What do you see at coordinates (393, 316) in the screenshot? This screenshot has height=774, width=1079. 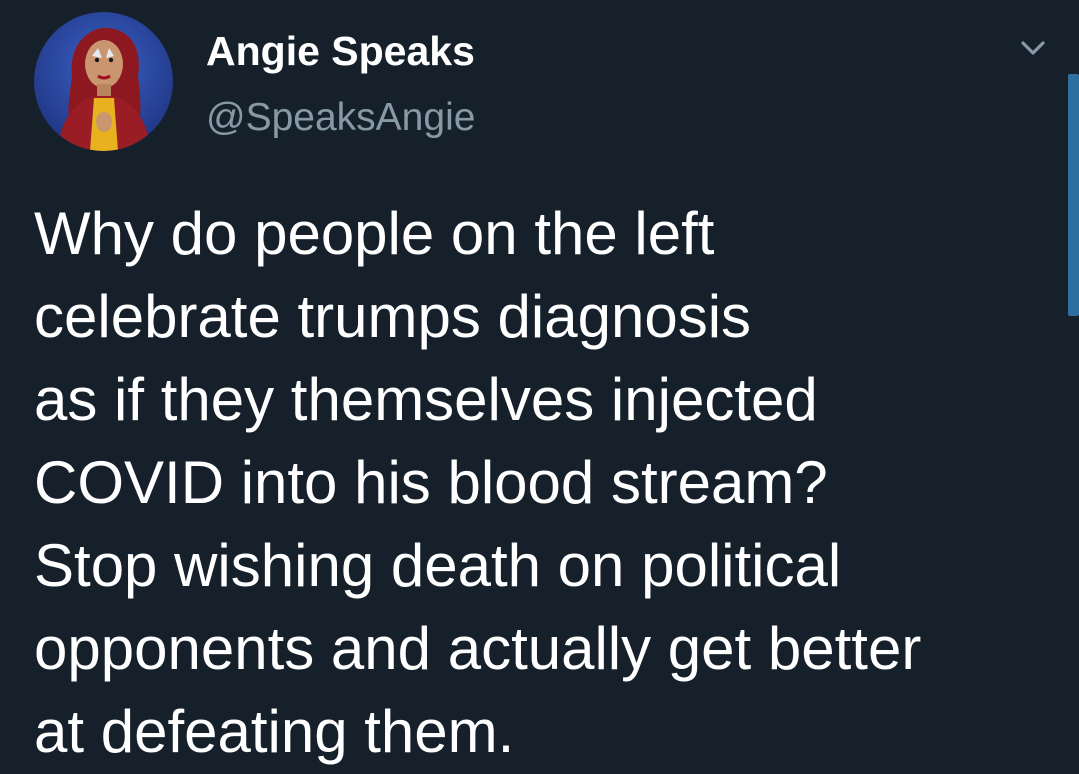 I see `tweet-text-line: celebrate trumps diagnosis` at bounding box center [393, 316].